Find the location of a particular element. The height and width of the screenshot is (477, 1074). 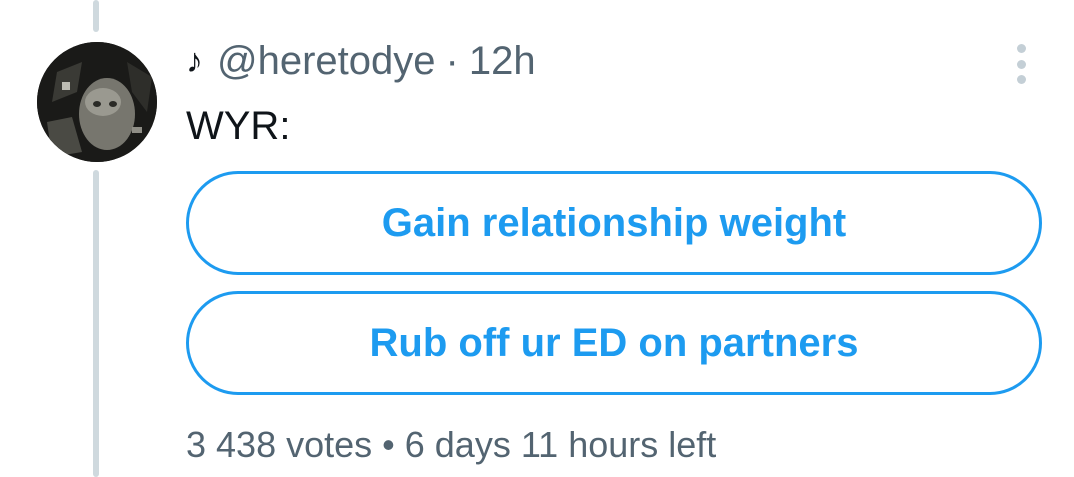

avatar is located at coordinates (97, 102).